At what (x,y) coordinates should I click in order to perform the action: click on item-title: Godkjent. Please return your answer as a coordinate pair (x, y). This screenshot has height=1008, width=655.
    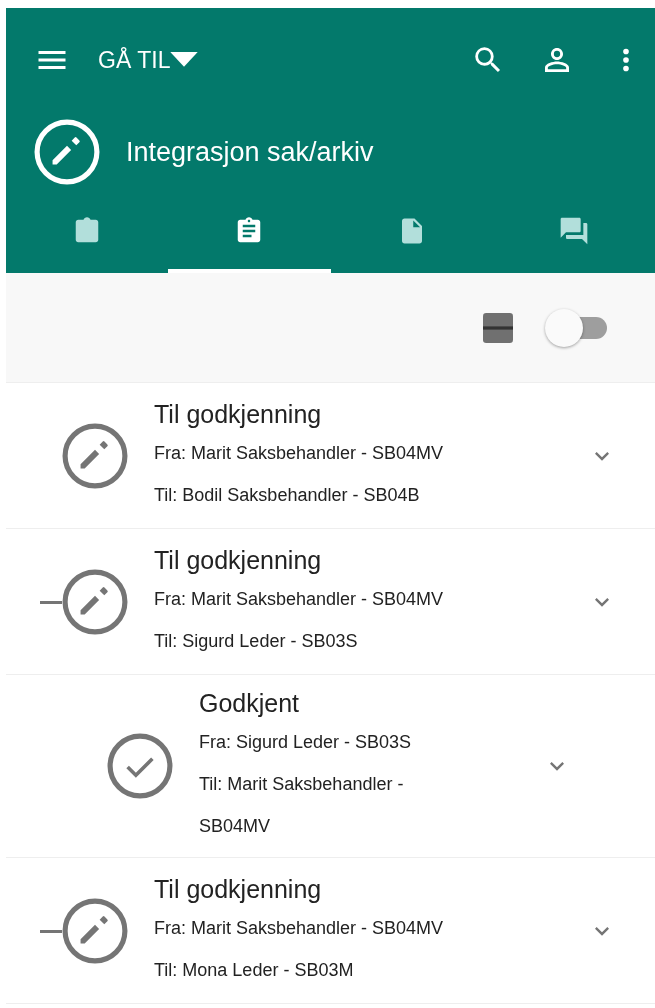
    Looking at the image, I should click on (250, 703).